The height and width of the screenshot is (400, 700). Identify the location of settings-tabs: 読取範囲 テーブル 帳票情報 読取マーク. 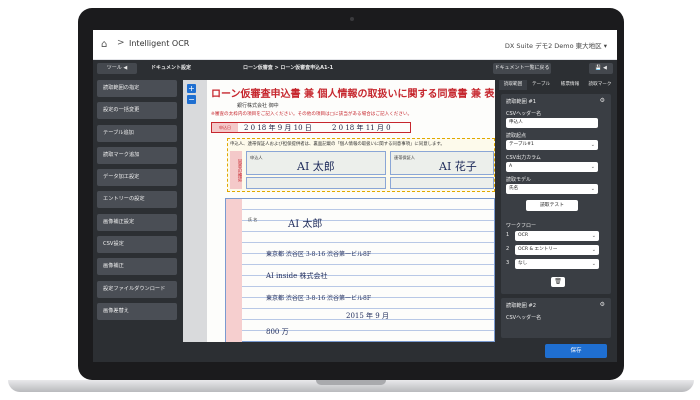
(557, 85).